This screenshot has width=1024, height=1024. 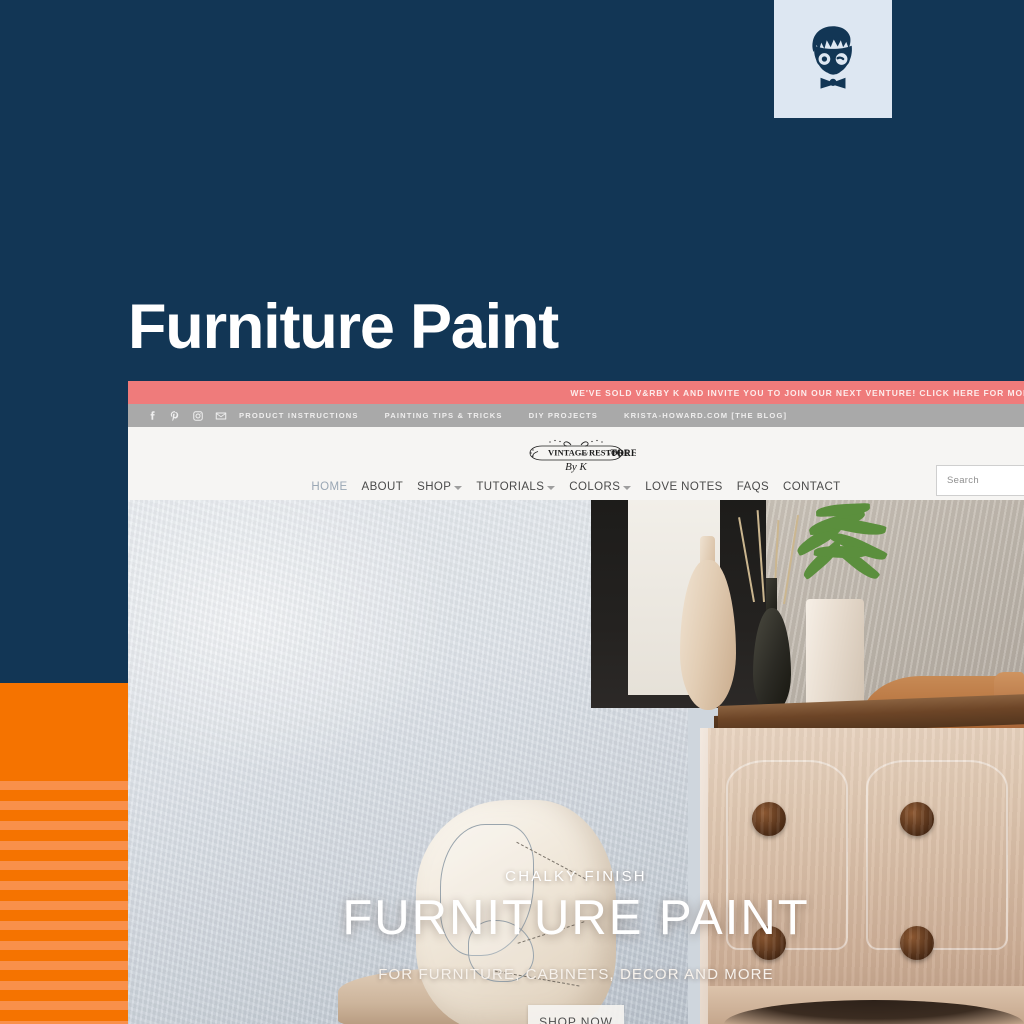 What do you see at coordinates (152, 416) in the screenshot?
I see `facebook-icon` at bounding box center [152, 416].